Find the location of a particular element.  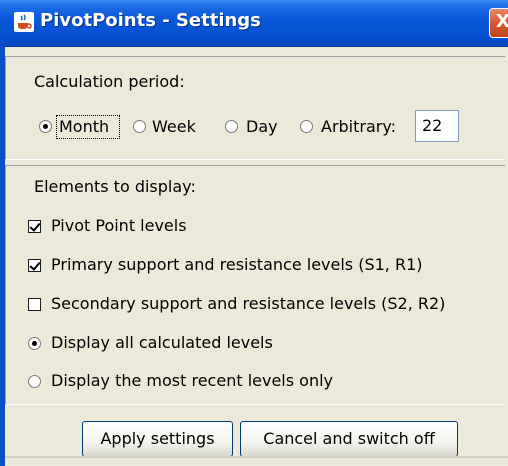

java-cup-icon is located at coordinates (24, 22).